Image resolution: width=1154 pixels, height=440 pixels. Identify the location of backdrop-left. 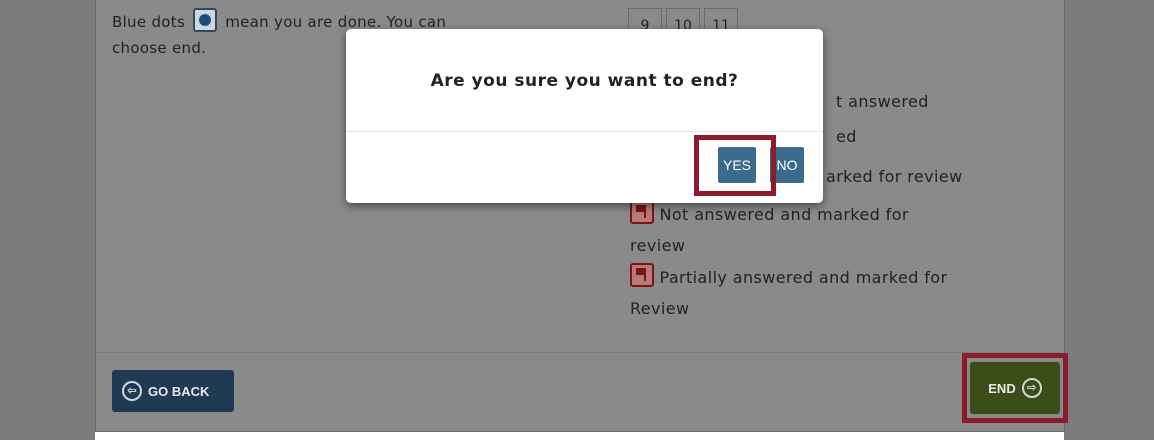
(47, 220).